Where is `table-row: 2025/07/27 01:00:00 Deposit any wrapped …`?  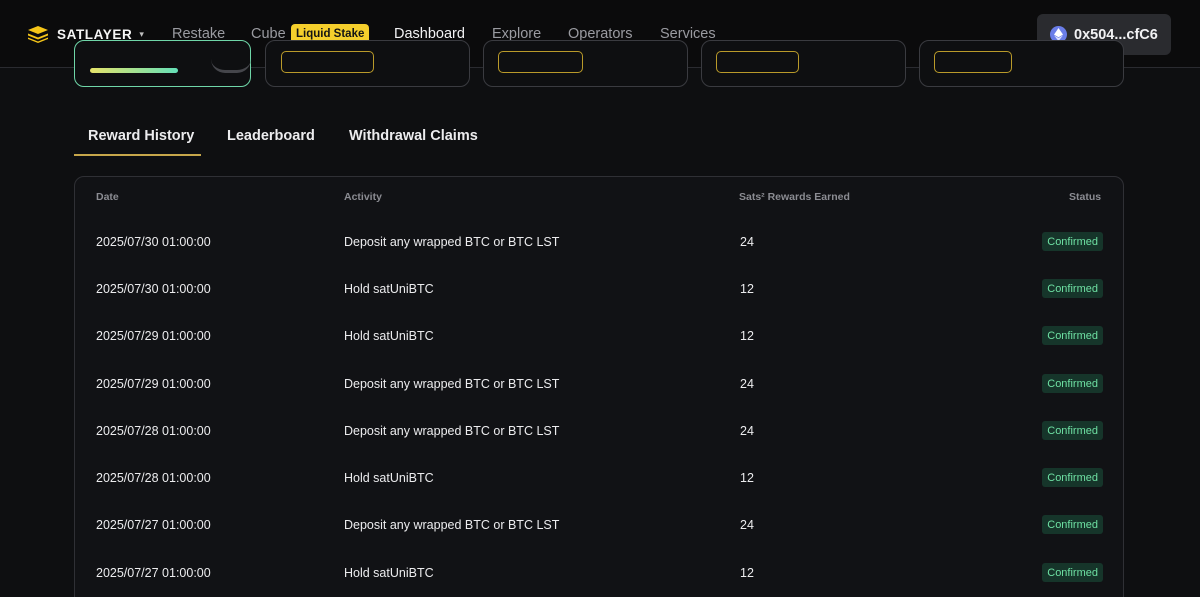
table-row: 2025/07/27 01:00:00 Deposit any wrapped … is located at coordinates (599, 524).